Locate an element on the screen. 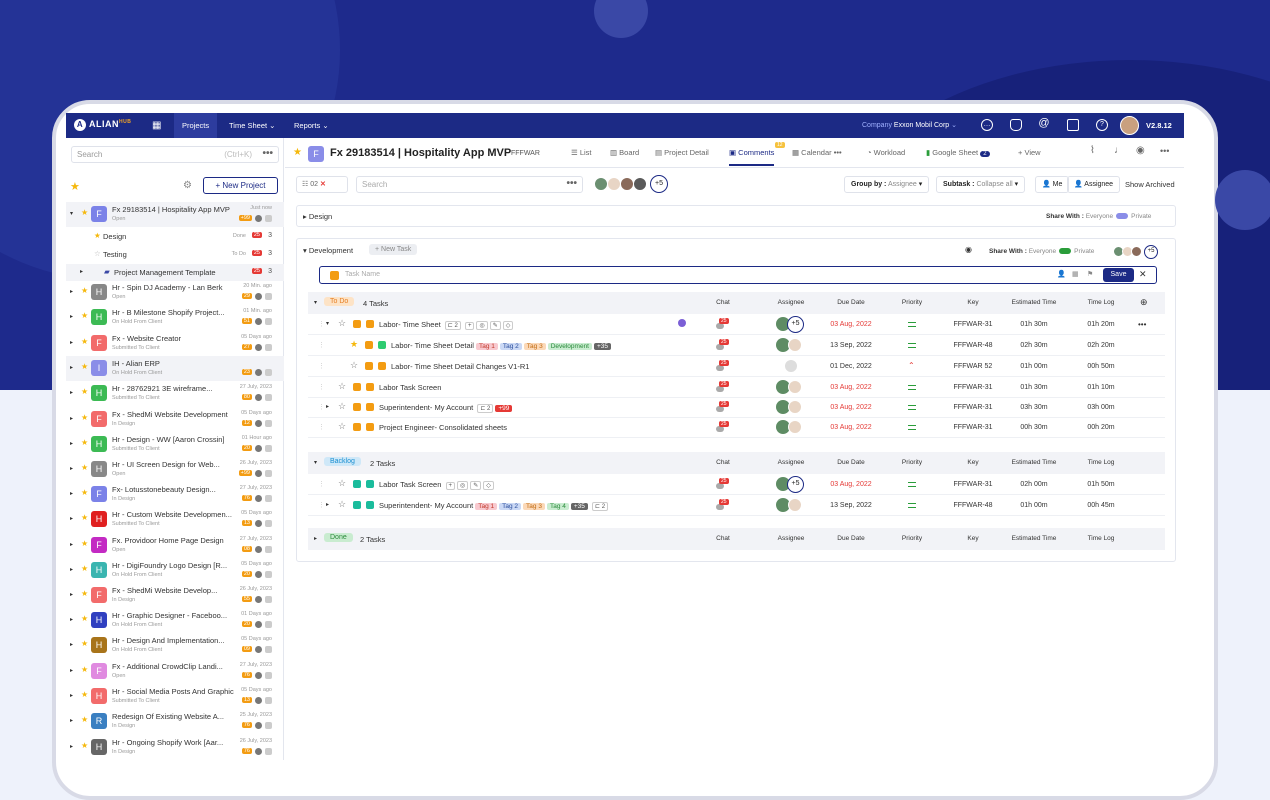  tab-google-sheet: ▮ Google Sheet 2 is located at coordinates (958, 152).